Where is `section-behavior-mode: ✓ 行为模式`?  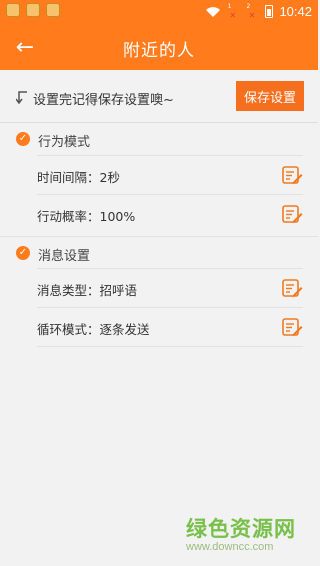
section-behavior-mode: ✓ 行为模式 is located at coordinates (159, 139).